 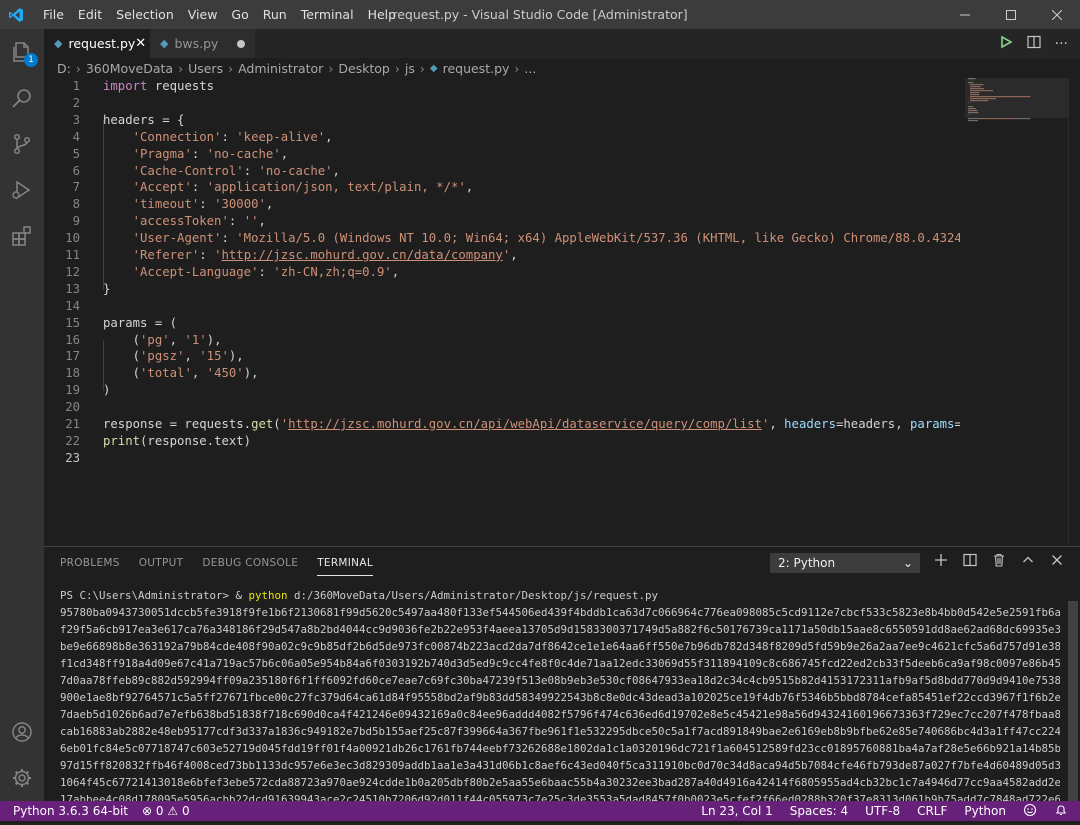 What do you see at coordinates (502, 137) in the screenshot?
I see `code-line: 4 'Connection': 'keep-alive',` at bounding box center [502, 137].